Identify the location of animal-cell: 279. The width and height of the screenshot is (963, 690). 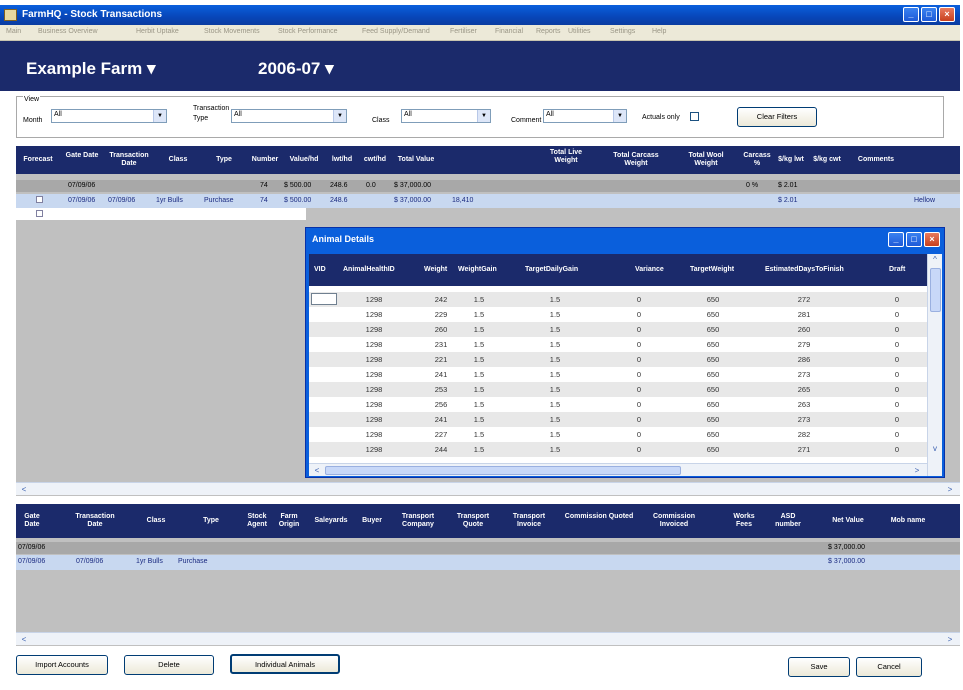
(804, 344).